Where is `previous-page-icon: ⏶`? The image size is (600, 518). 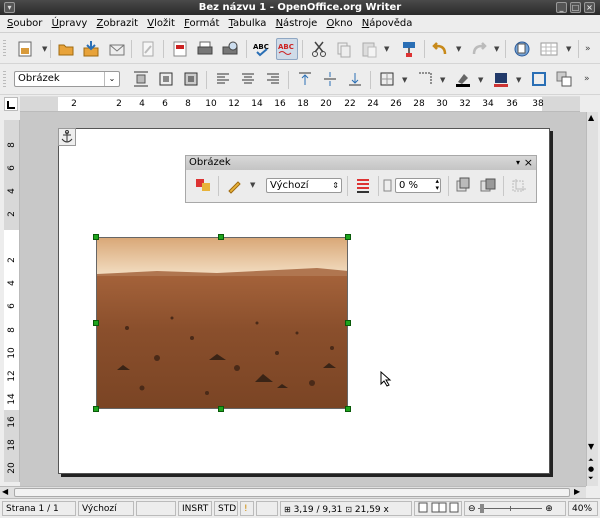 previous-page-icon: ⏶ is located at coordinates (591, 460).